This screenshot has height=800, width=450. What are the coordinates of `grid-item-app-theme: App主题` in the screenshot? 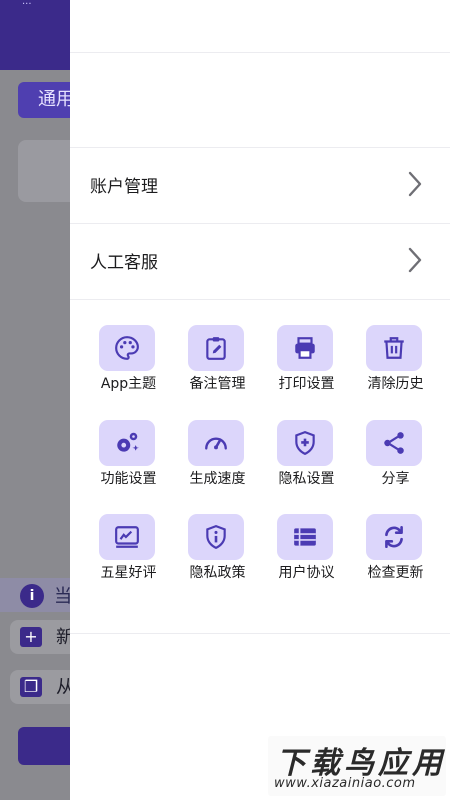 It's located at (128, 367).